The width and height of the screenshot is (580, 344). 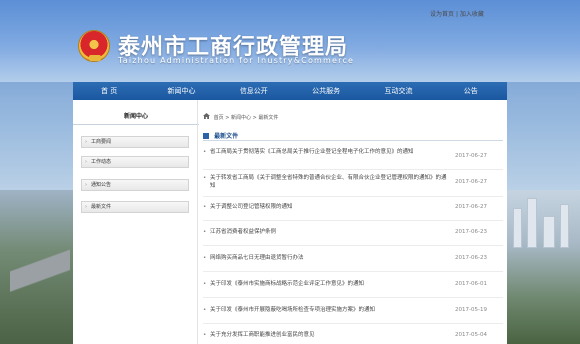 I want to click on article-title: 关于印发《泰州市实施商标战略示范企业评定工作意见》的通知, so click(x=330, y=285).